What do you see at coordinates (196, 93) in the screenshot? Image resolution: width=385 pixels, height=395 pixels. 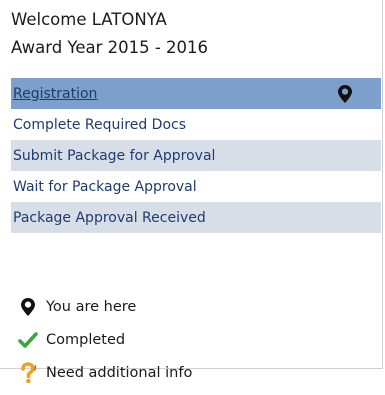 I see `step-registration: Registration` at bounding box center [196, 93].